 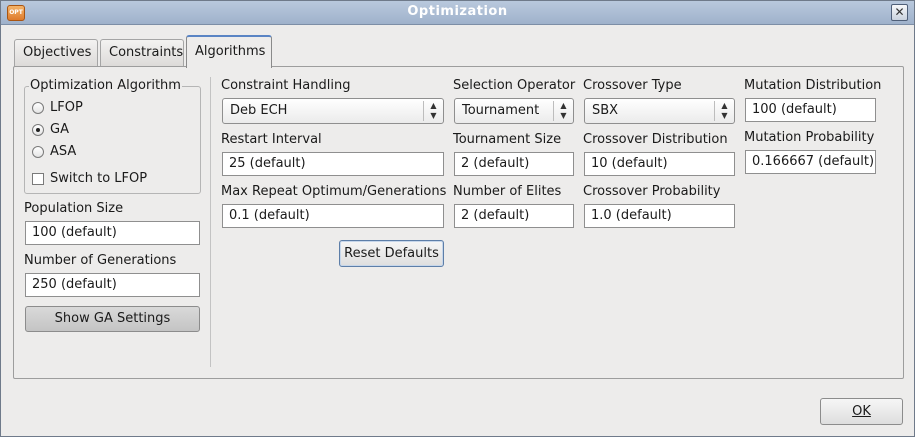 What do you see at coordinates (655, 139) in the screenshot?
I see `crossover-distribution-label: Crossover Distribution` at bounding box center [655, 139].